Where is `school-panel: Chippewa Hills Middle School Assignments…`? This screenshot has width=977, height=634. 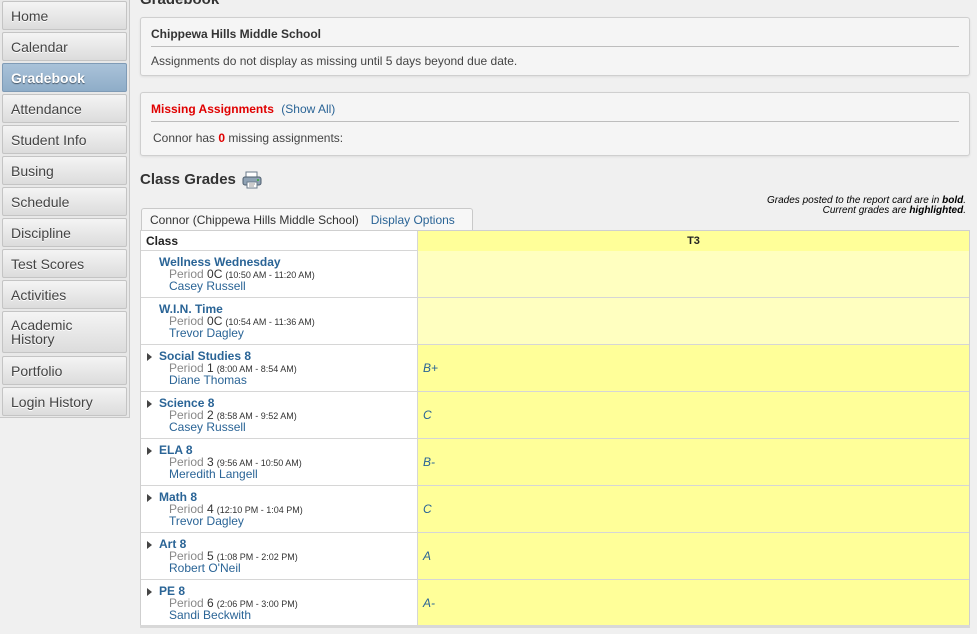
school-panel: Chippewa Hills Middle School Assignments… is located at coordinates (555, 46).